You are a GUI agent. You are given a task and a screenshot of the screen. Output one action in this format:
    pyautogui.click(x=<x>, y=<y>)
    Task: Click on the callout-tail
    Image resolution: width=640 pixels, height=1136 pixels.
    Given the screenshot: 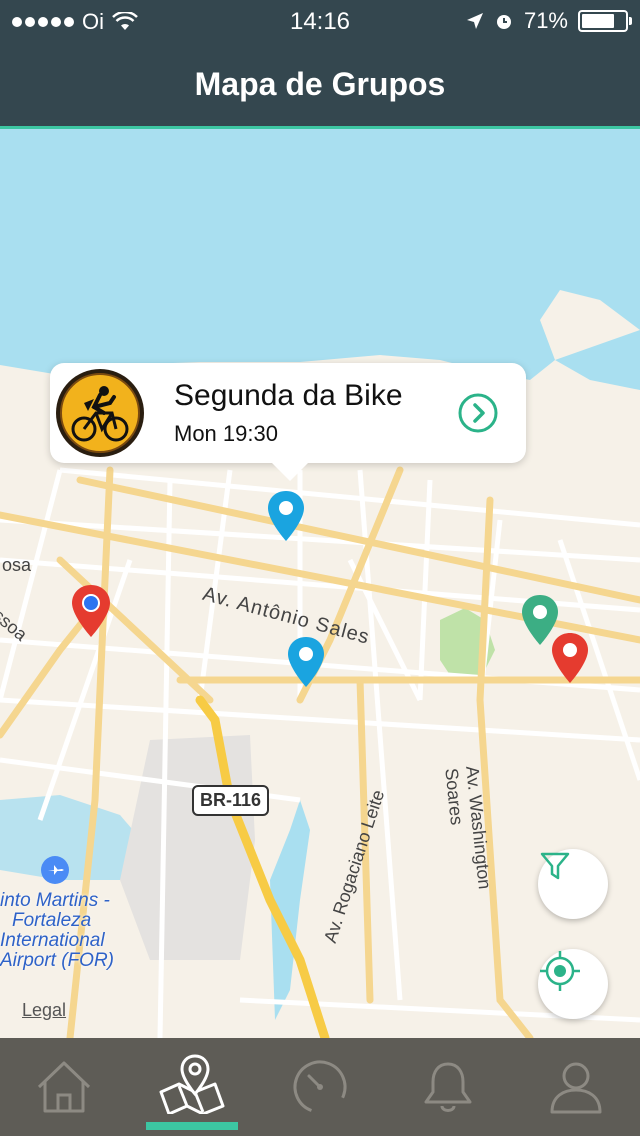 What is the action you would take?
    pyautogui.click(x=290, y=471)
    